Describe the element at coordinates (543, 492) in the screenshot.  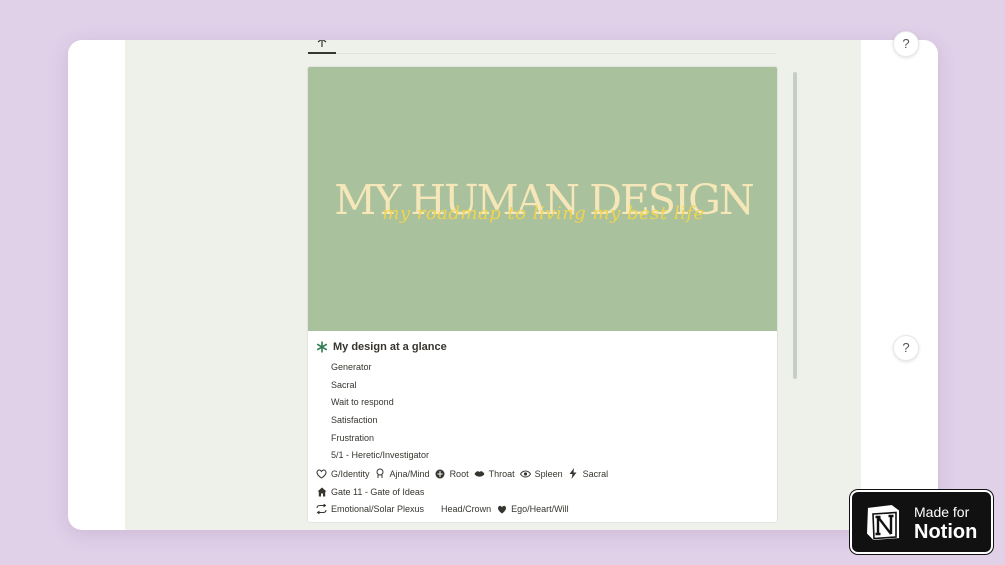
I see `gate-row: Gate 11 - Gate of Ideas` at that location.